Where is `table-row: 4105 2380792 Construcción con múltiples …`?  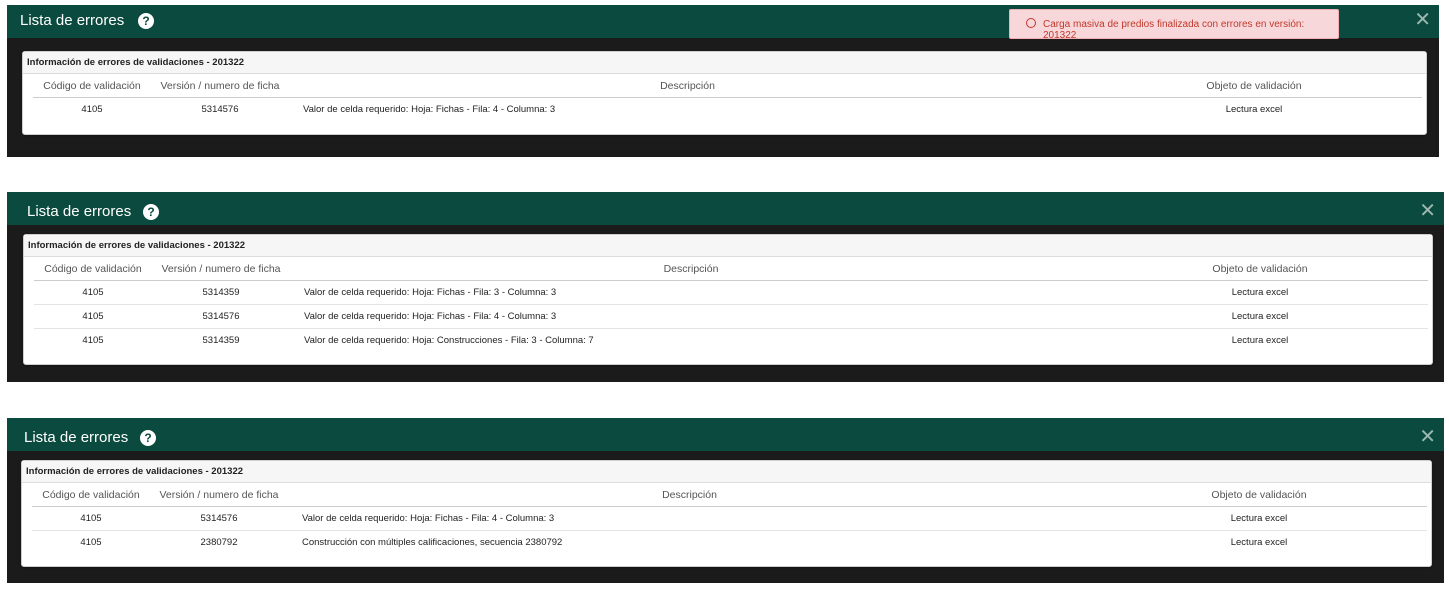
table-row: 4105 2380792 Construcción con múltiples … is located at coordinates (729, 543).